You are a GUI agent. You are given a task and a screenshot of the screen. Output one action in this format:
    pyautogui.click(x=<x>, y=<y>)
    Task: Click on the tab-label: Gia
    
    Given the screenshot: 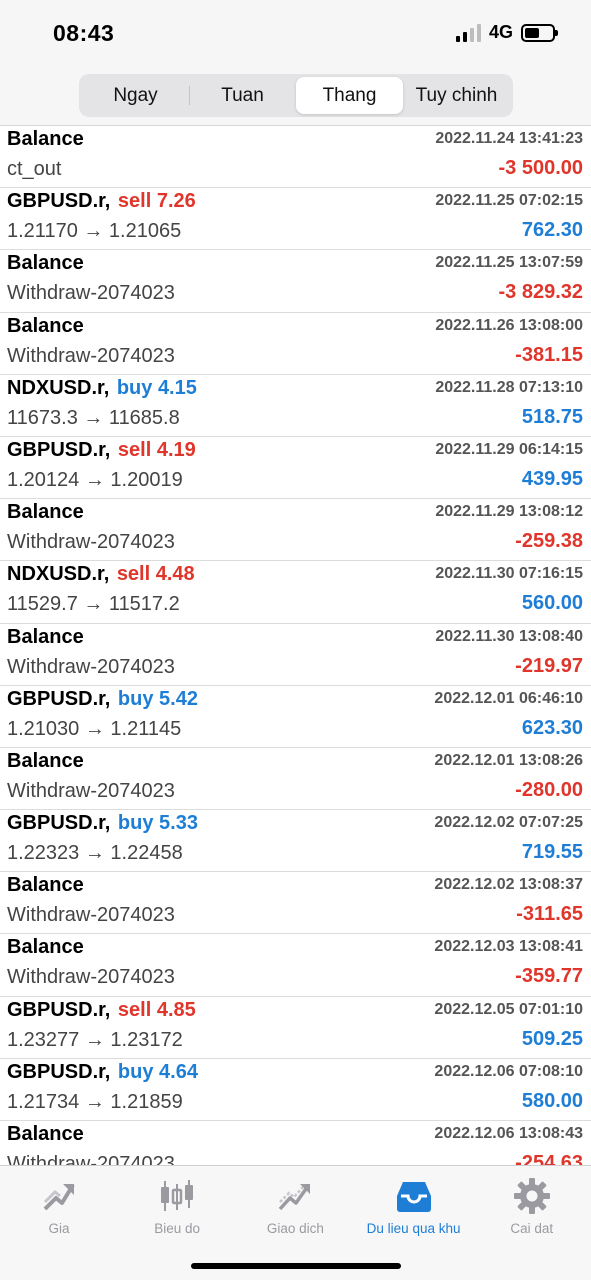 What is the action you would take?
    pyautogui.click(x=59, y=1228)
    